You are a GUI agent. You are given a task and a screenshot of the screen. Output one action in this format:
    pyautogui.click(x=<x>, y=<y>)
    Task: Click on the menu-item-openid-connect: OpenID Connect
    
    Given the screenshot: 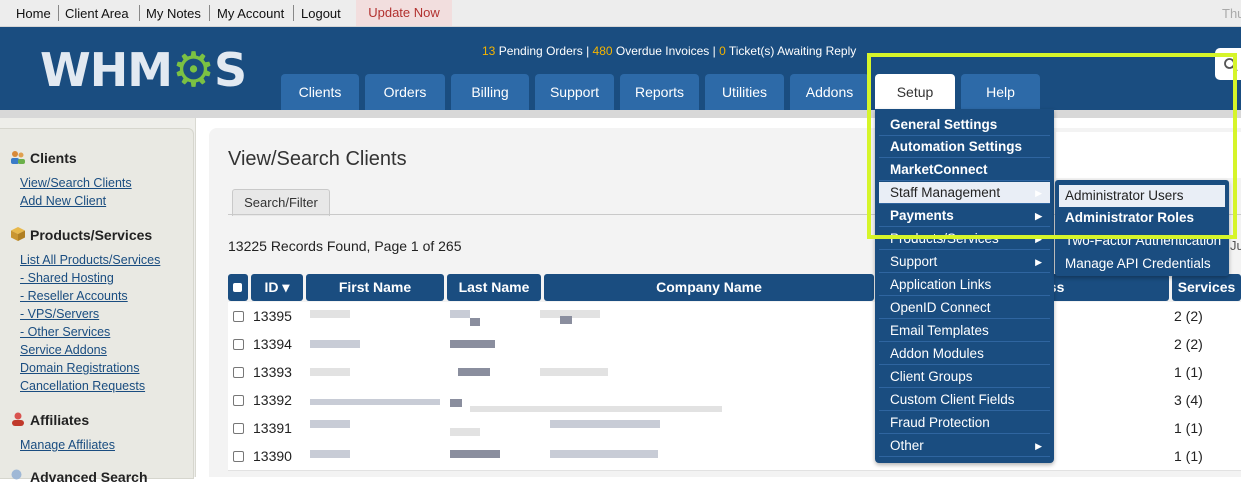 What is the action you would take?
    pyautogui.click(x=964, y=308)
    